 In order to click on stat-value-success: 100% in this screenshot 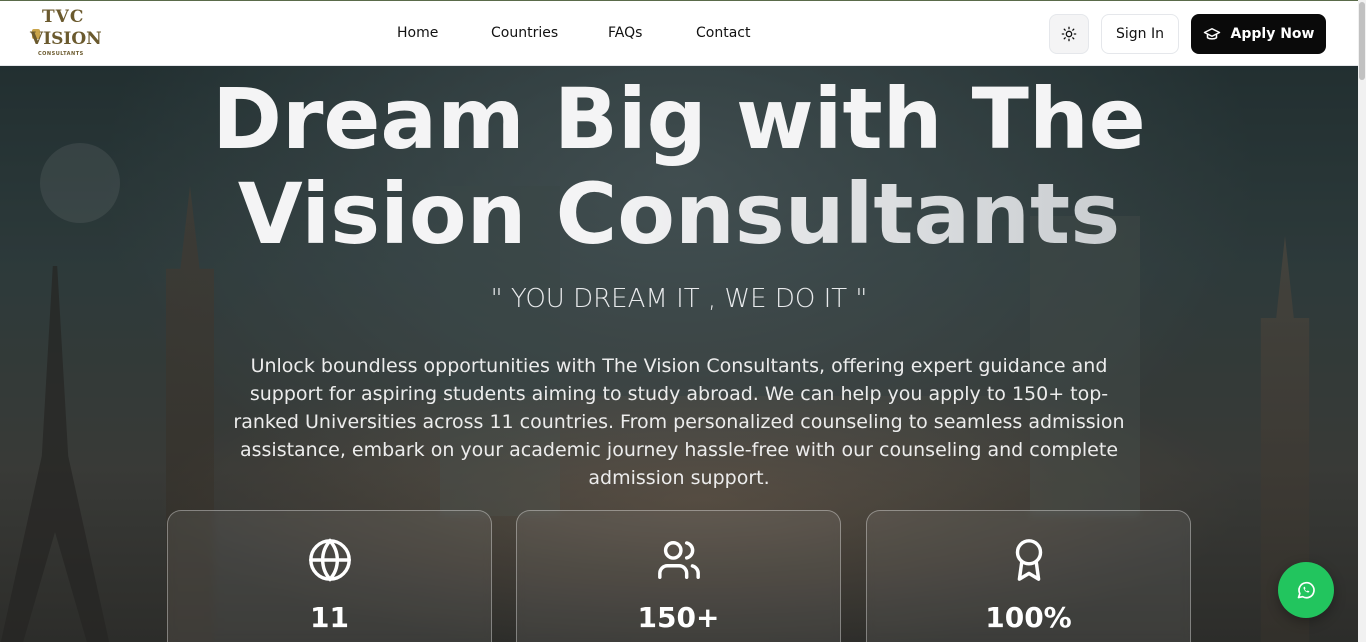, I will do `click(1028, 617)`.